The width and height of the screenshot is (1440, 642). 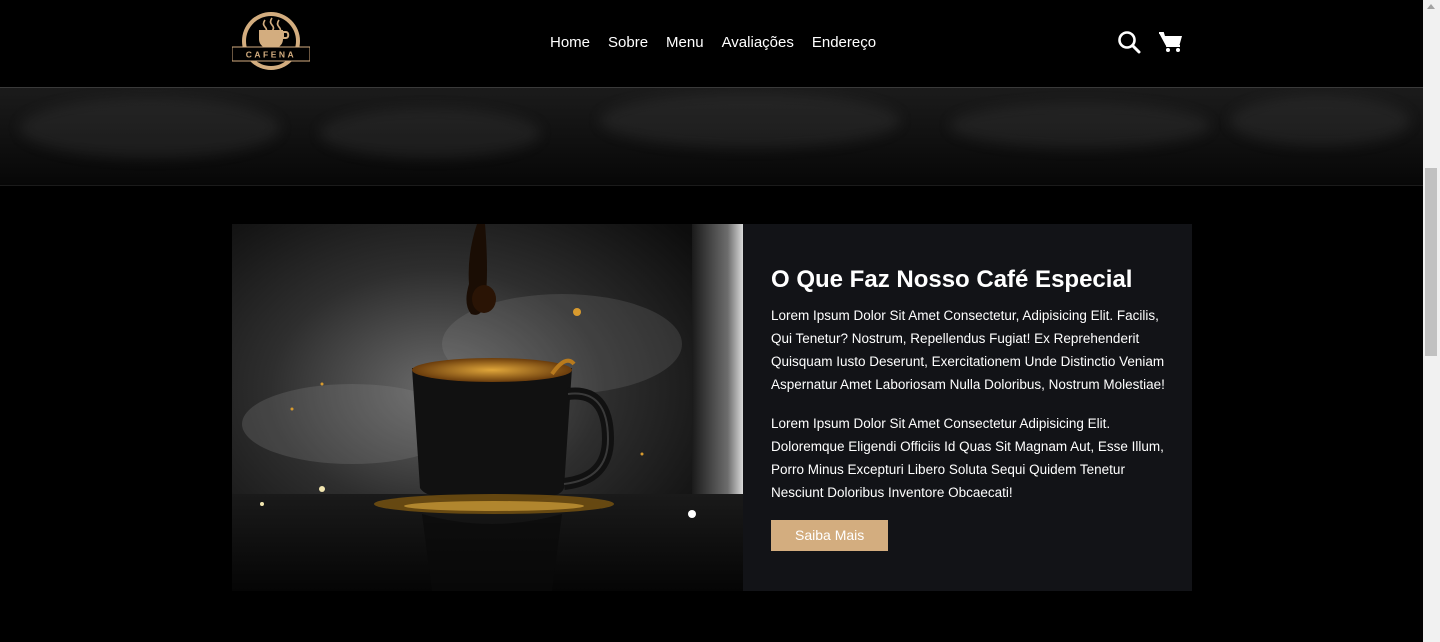 What do you see at coordinates (758, 43) in the screenshot?
I see `nav-avaliacoes: Avaliações` at bounding box center [758, 43].